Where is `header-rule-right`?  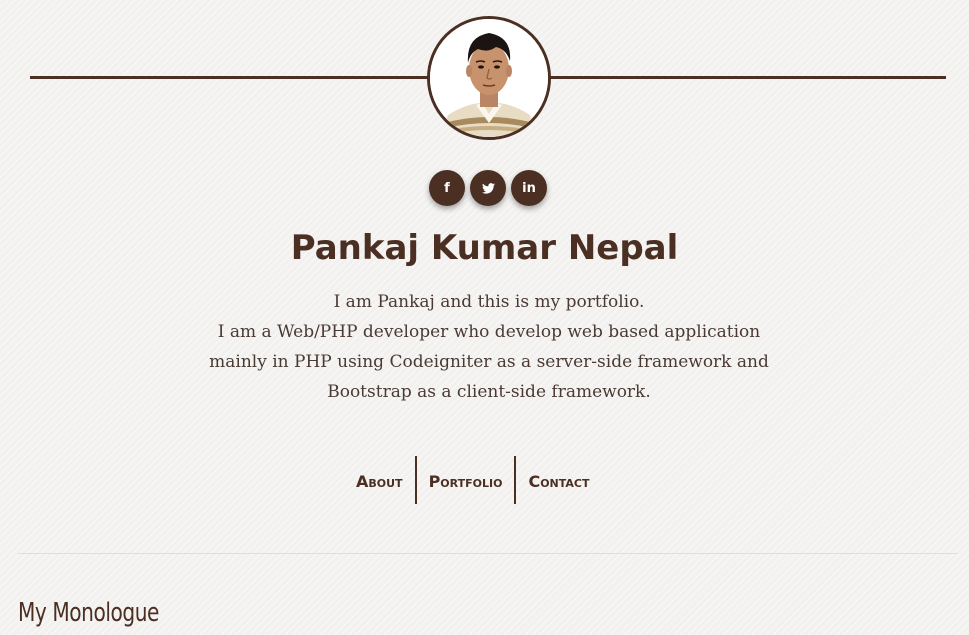 header-rule-right is located at coordinates (747, 77).